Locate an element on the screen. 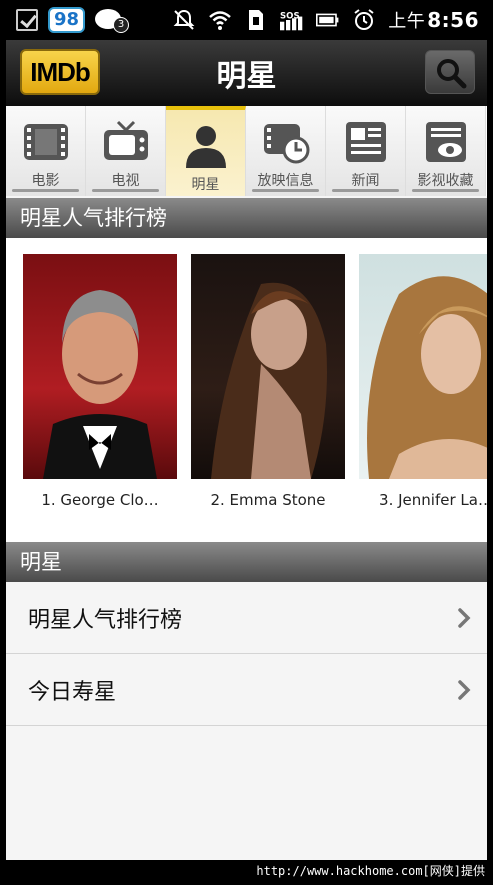 This screenshot has height=885, width=493. tab-tv: 电视 is located at coordinates (126, 151).